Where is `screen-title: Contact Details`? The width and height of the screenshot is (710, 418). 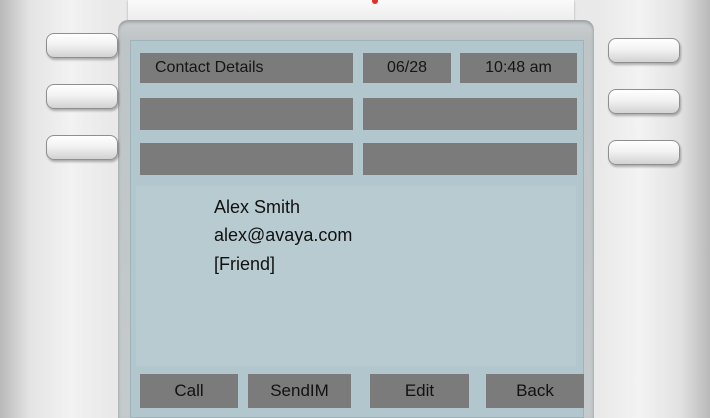
screen-title: Contact Details is located at coordinates (246, 68).